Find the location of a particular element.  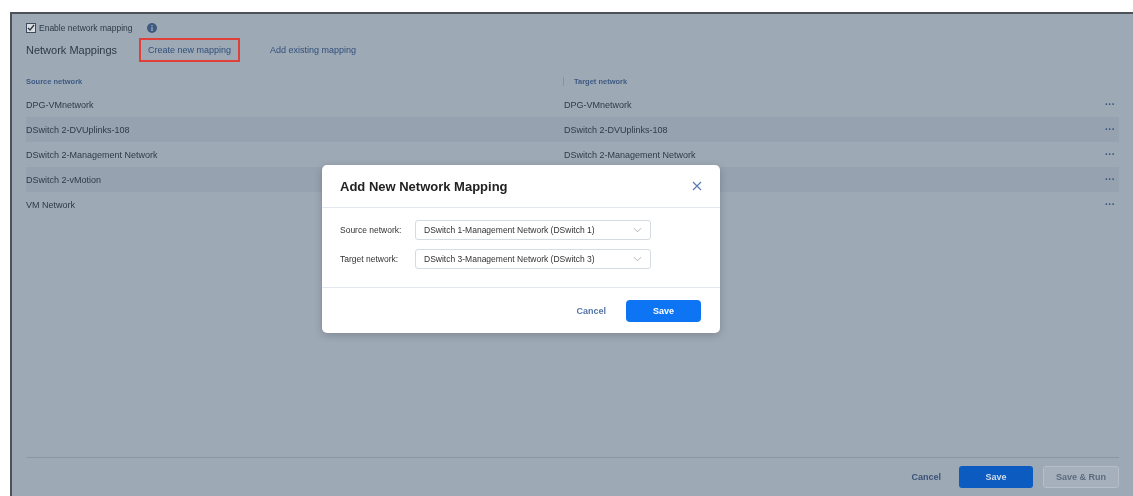

field-label: Target network: is located at coordinates (370, 259).